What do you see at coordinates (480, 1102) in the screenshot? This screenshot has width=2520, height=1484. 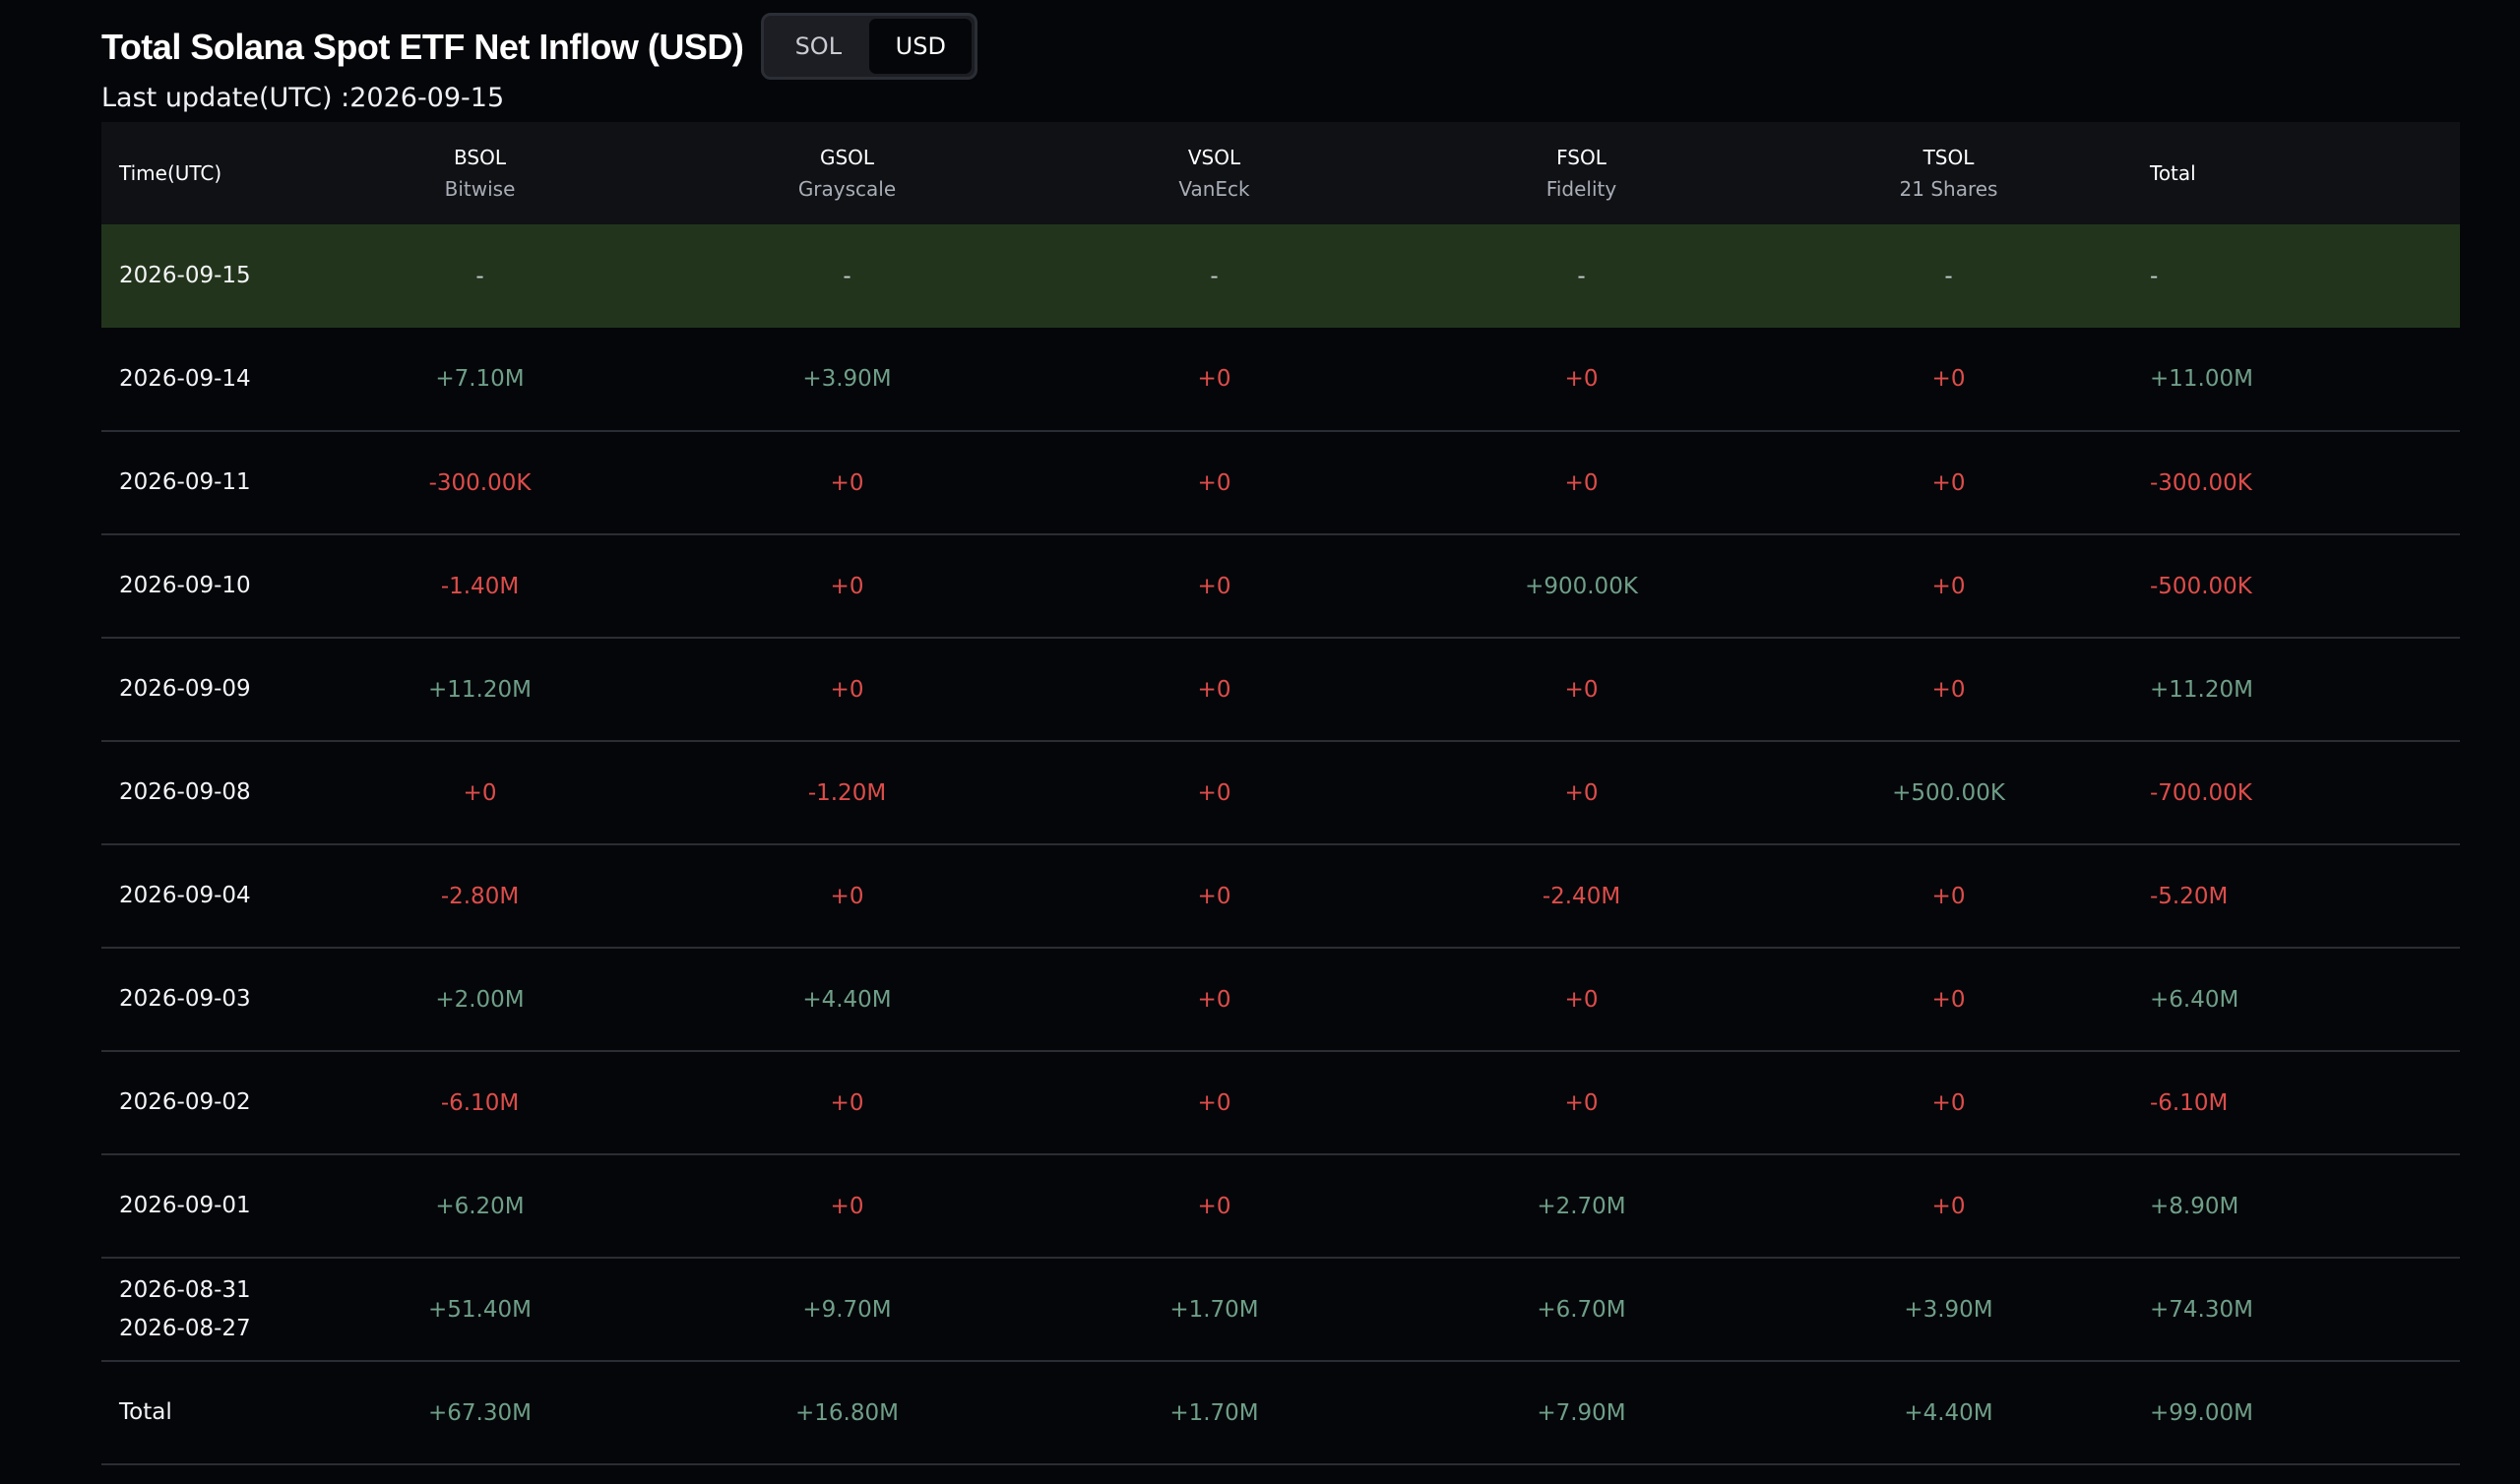 I see `bsol-value-cell: -6.10M` at bounding box center [480, 1102].